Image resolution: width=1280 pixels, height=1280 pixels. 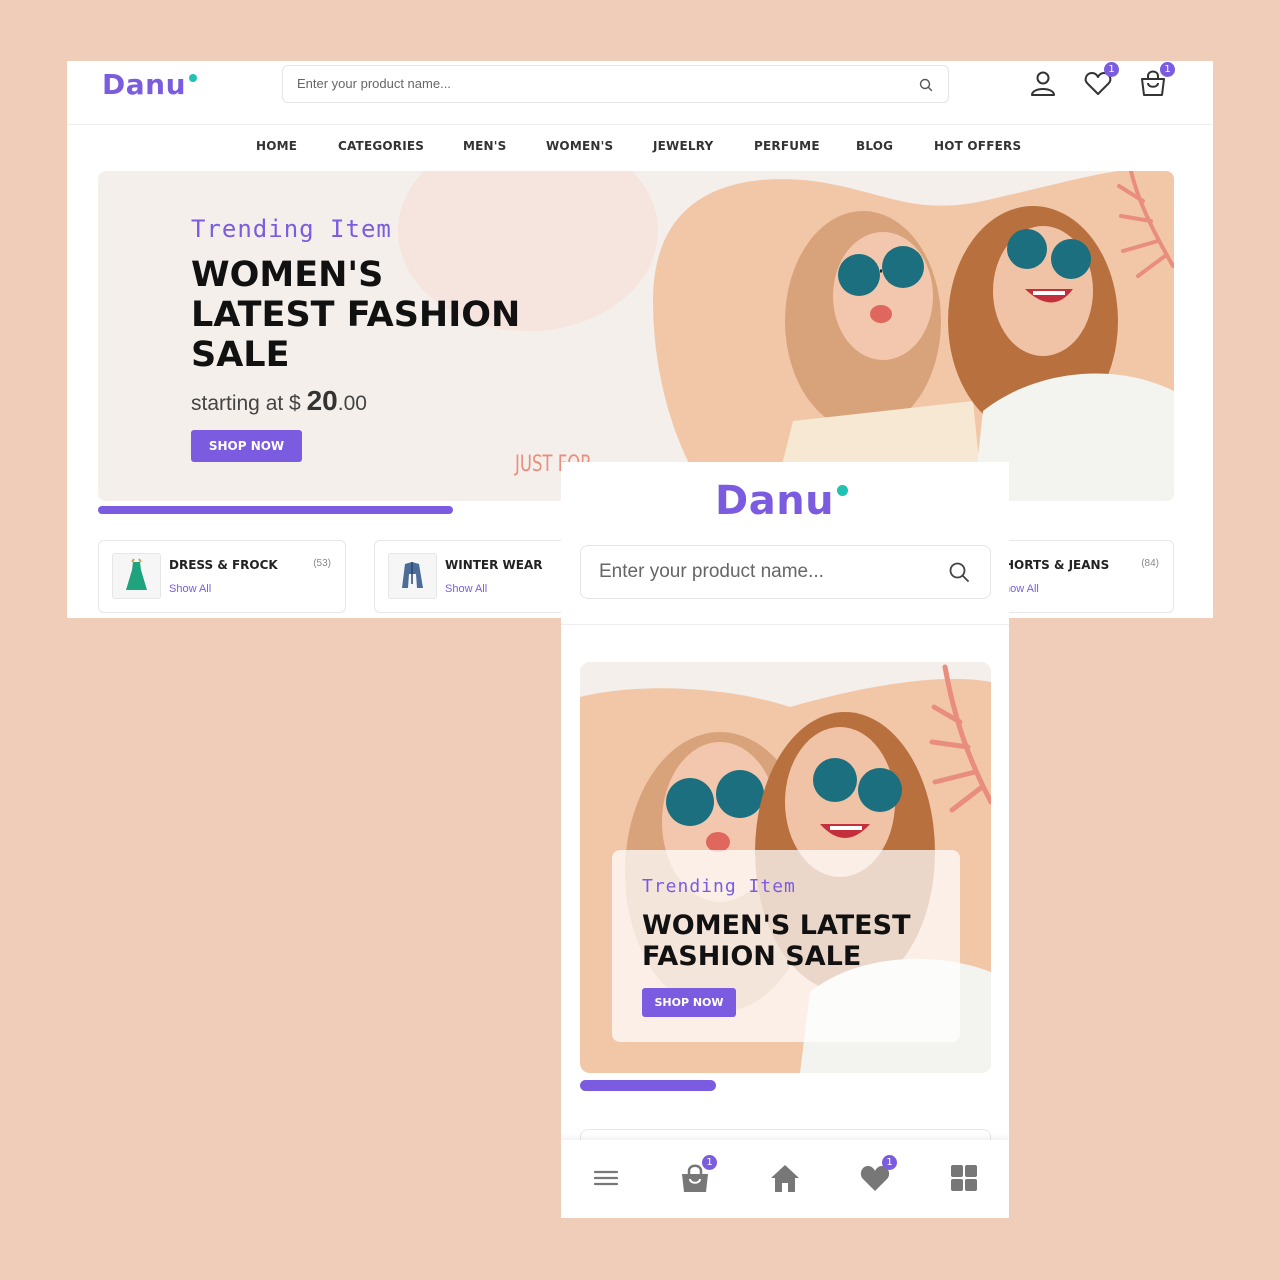 What do you see at coordinates (223, 565) in the screenshot?
I see `category-name: DRESS & FROCK` at bounding box center [223, 565].